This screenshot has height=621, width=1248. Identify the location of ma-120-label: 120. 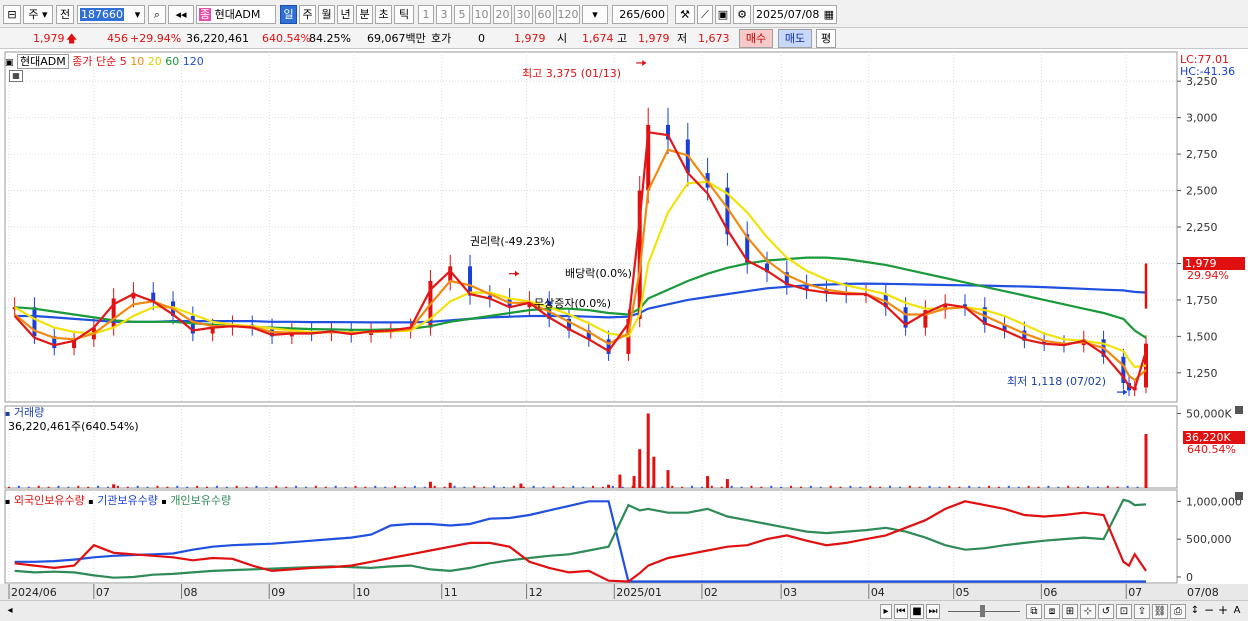
(193, 61).